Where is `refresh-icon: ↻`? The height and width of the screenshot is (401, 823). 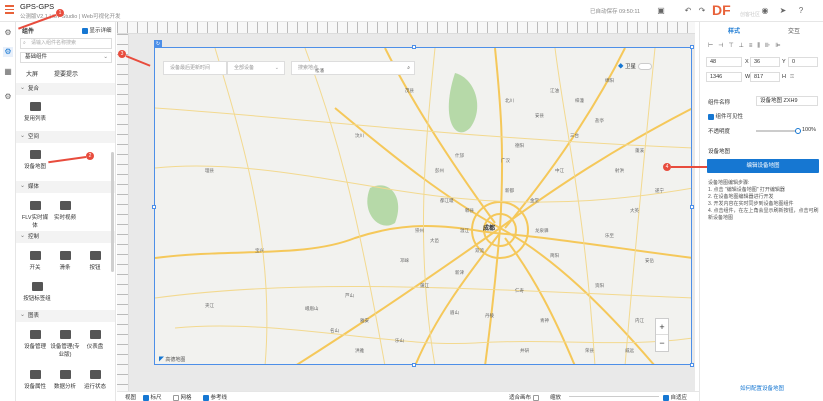 refresh-icon: ↻ is located at coordinates (158, 44).